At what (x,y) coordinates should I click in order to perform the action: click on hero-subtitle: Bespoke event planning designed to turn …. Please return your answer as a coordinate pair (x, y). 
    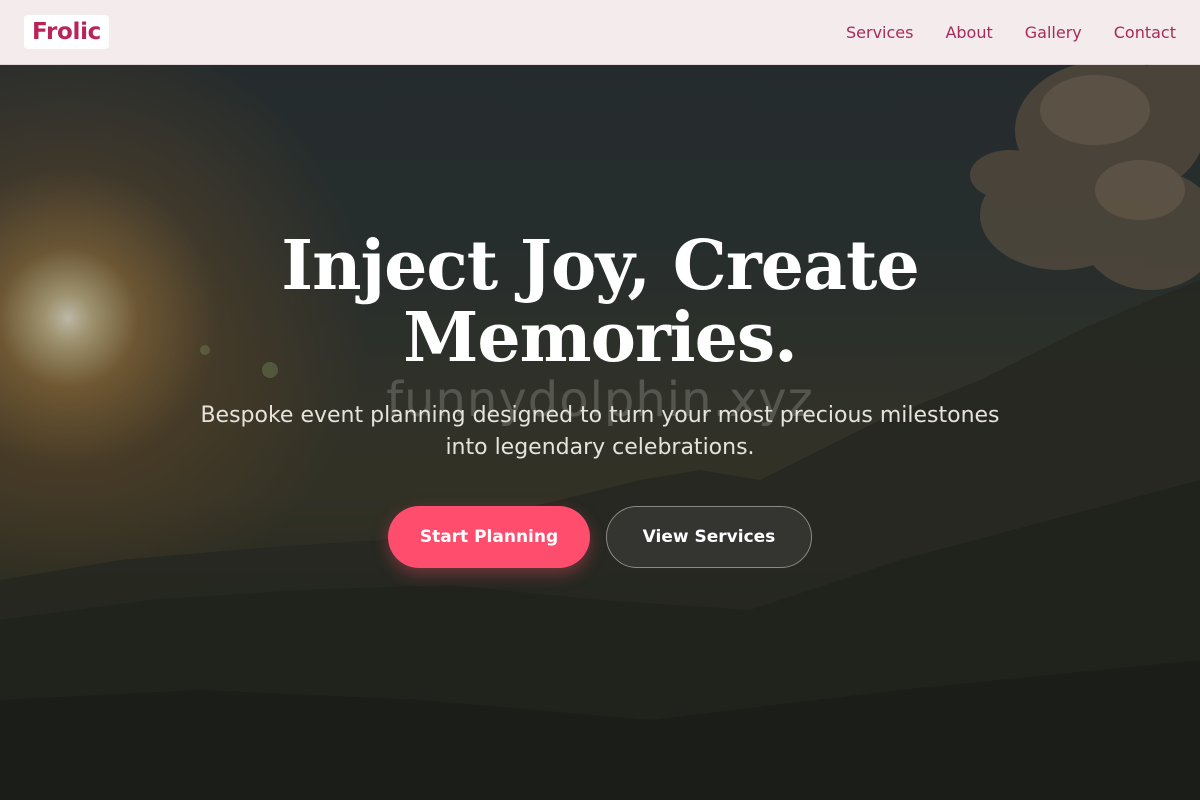
    Looking at the image, I should click on (600, 431).